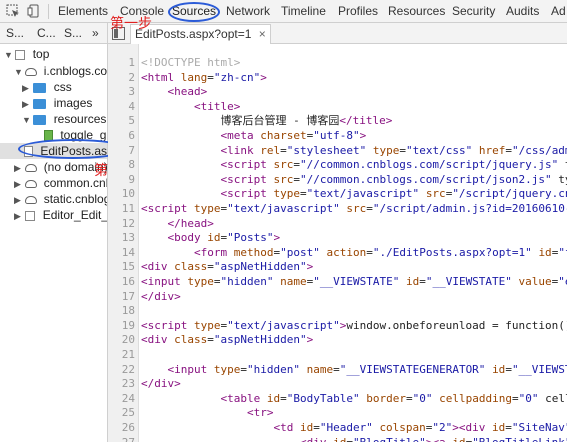  Describe the element at coordinates (20, 54) in the screenshot. I see `frame-icon` at that location.